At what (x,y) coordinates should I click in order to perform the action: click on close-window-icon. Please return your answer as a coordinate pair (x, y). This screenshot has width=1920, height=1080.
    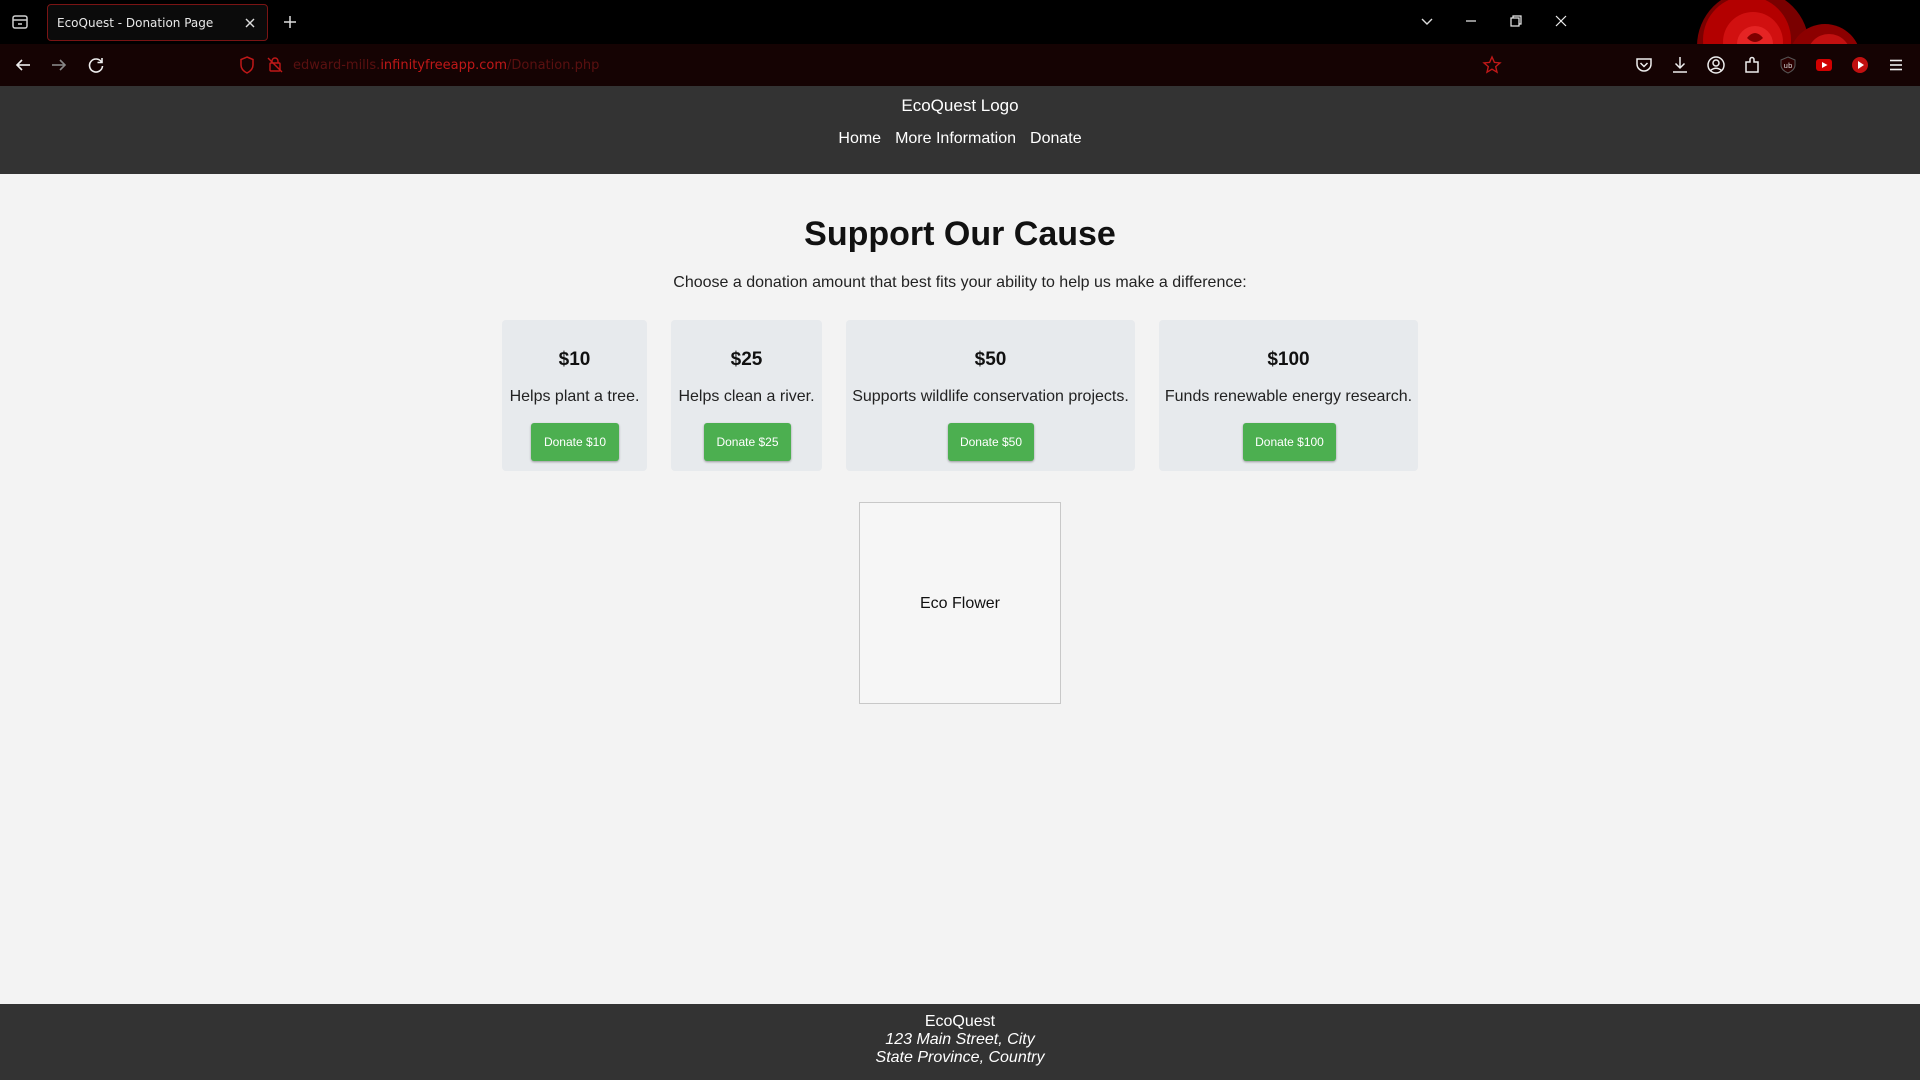
    Looking at the image, I should click on (1561, 21).